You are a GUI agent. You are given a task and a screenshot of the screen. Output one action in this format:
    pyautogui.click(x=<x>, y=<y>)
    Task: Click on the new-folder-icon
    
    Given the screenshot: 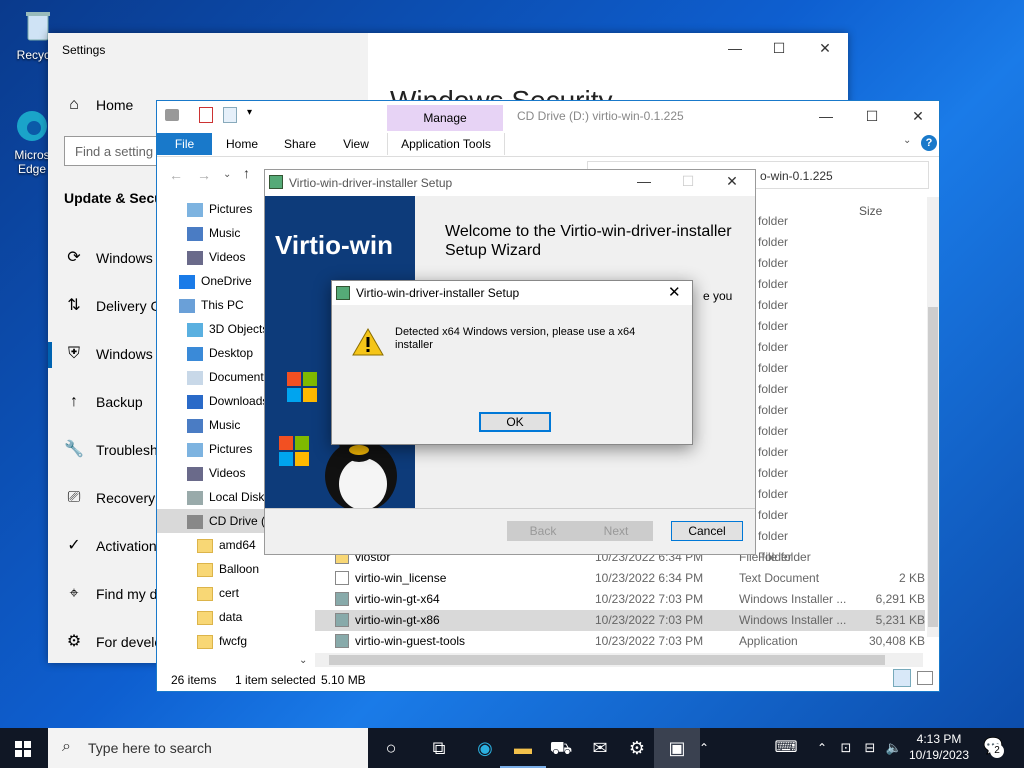 What is the action you would take?
    pyautogui.click(x=230, y=115)
    